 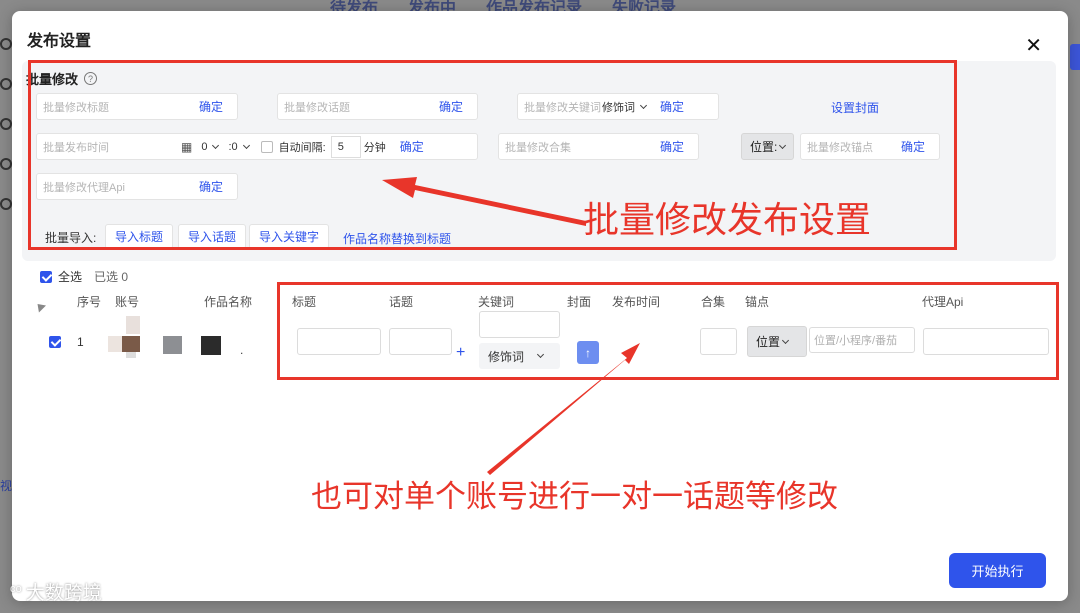 I want to click on account-avatar, so click(x=128, y=337).